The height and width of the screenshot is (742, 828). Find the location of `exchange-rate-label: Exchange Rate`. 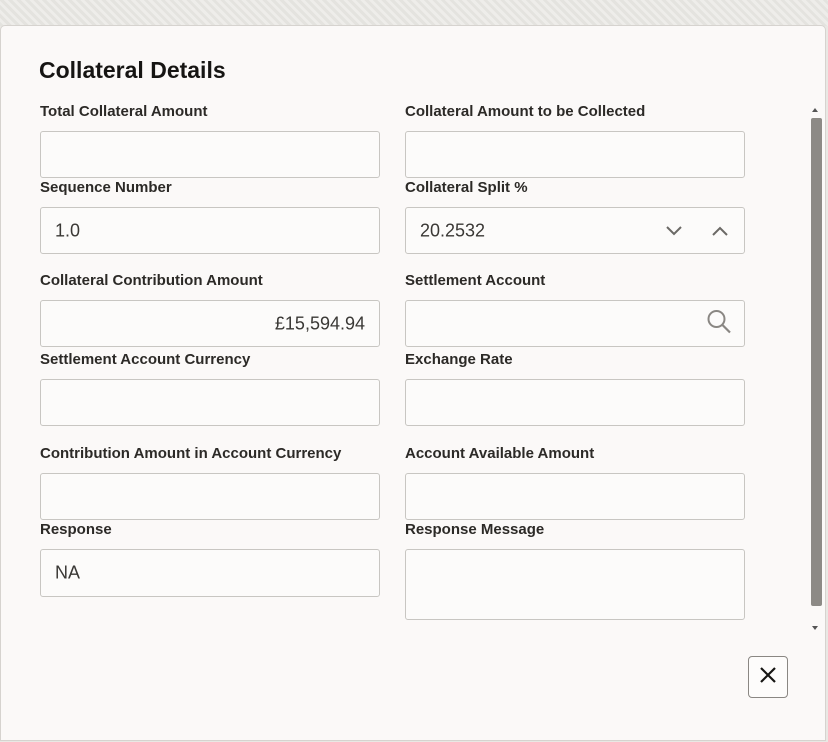

exchange-rate-label: Exchange Rate is located at coordinates (459, 359).